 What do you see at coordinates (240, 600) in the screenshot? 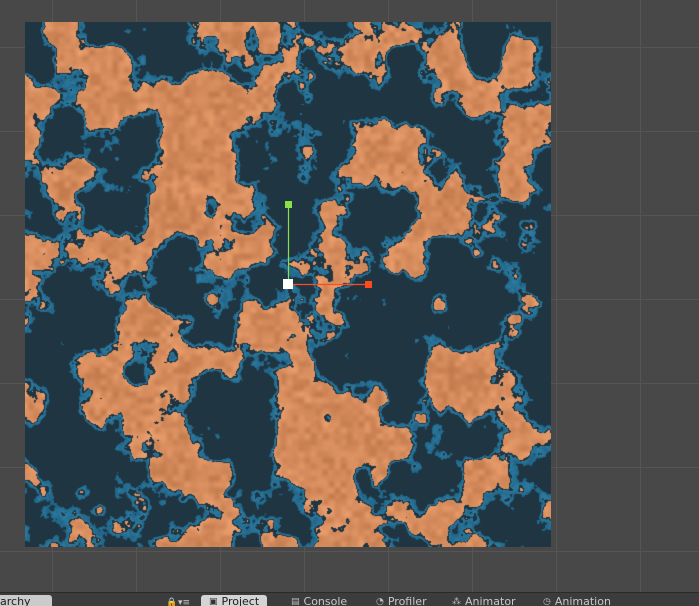
I see `tab-project-label: Project` at bounding box center [240, 600].